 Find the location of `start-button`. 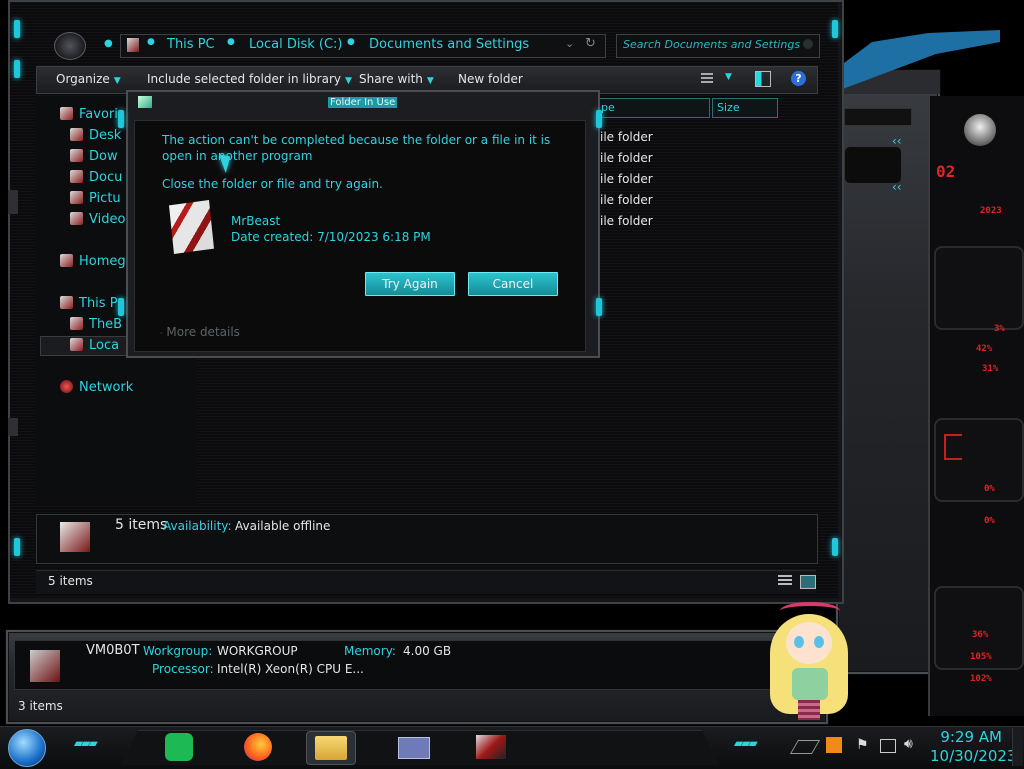

start-button is located at coordinates (27, 748).